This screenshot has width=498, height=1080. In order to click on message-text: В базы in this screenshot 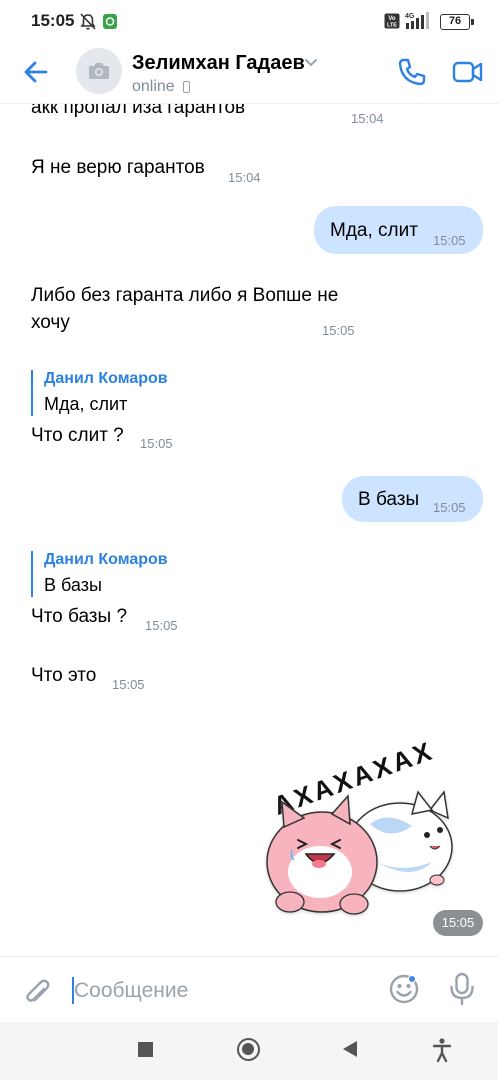, I will do `click(389, 499)`.